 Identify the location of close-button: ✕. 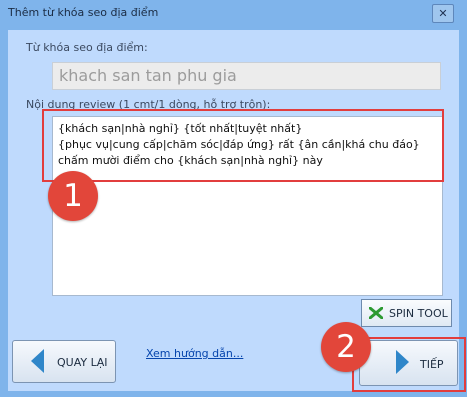
(443, 13).